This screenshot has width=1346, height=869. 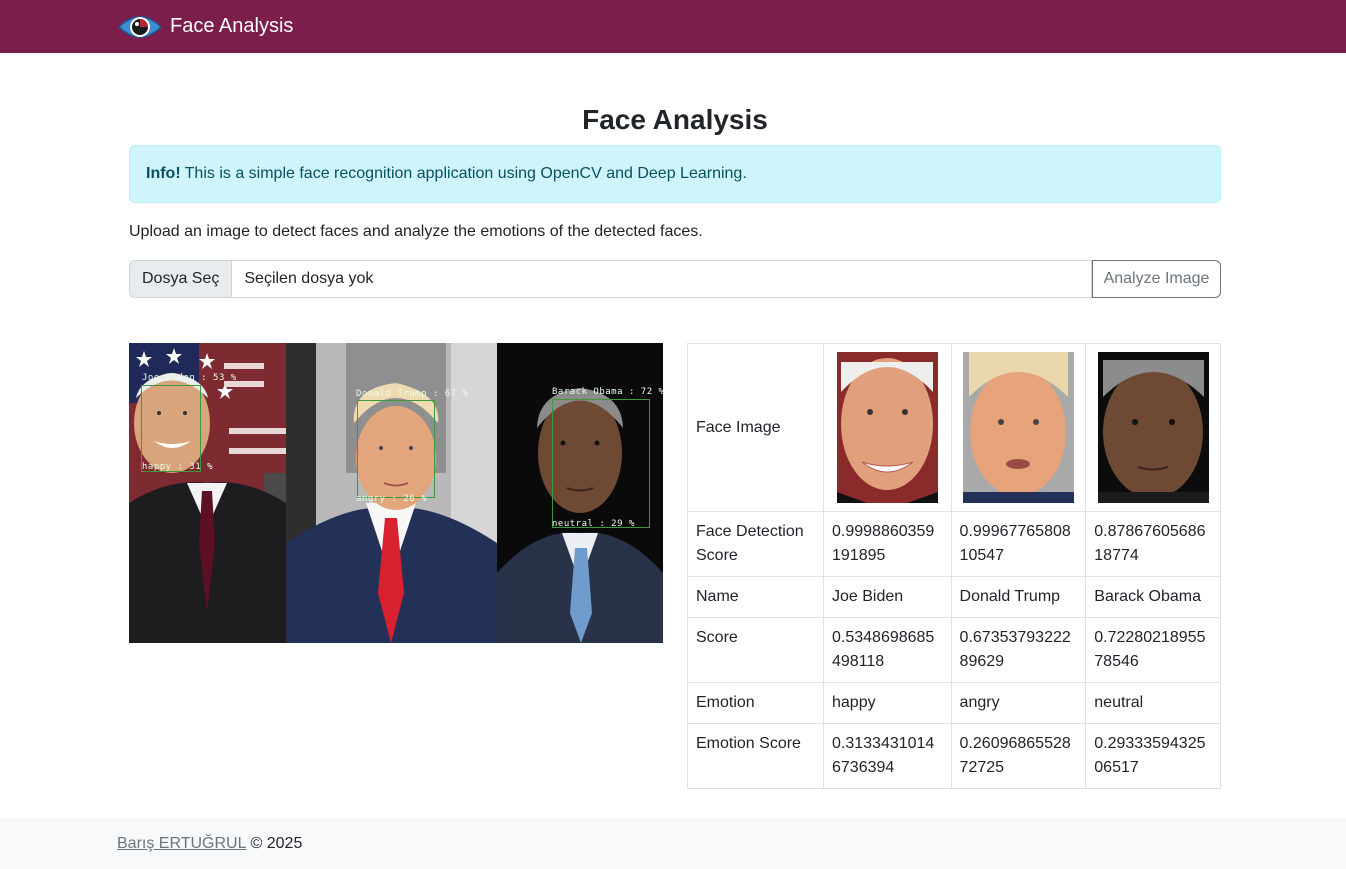 I want to click on biden-name-overlay: Joe Biden : 53 %, so click(x=189, y=378).